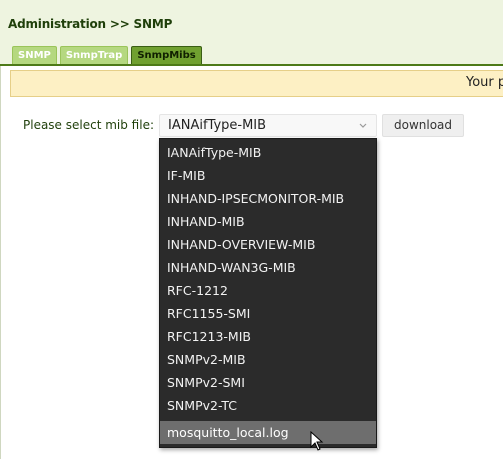 This screenshot has height=459, width=503. Describe the element at coordinates (363, 125) in the screenshot. I see `chevron-down-icon` at that location.